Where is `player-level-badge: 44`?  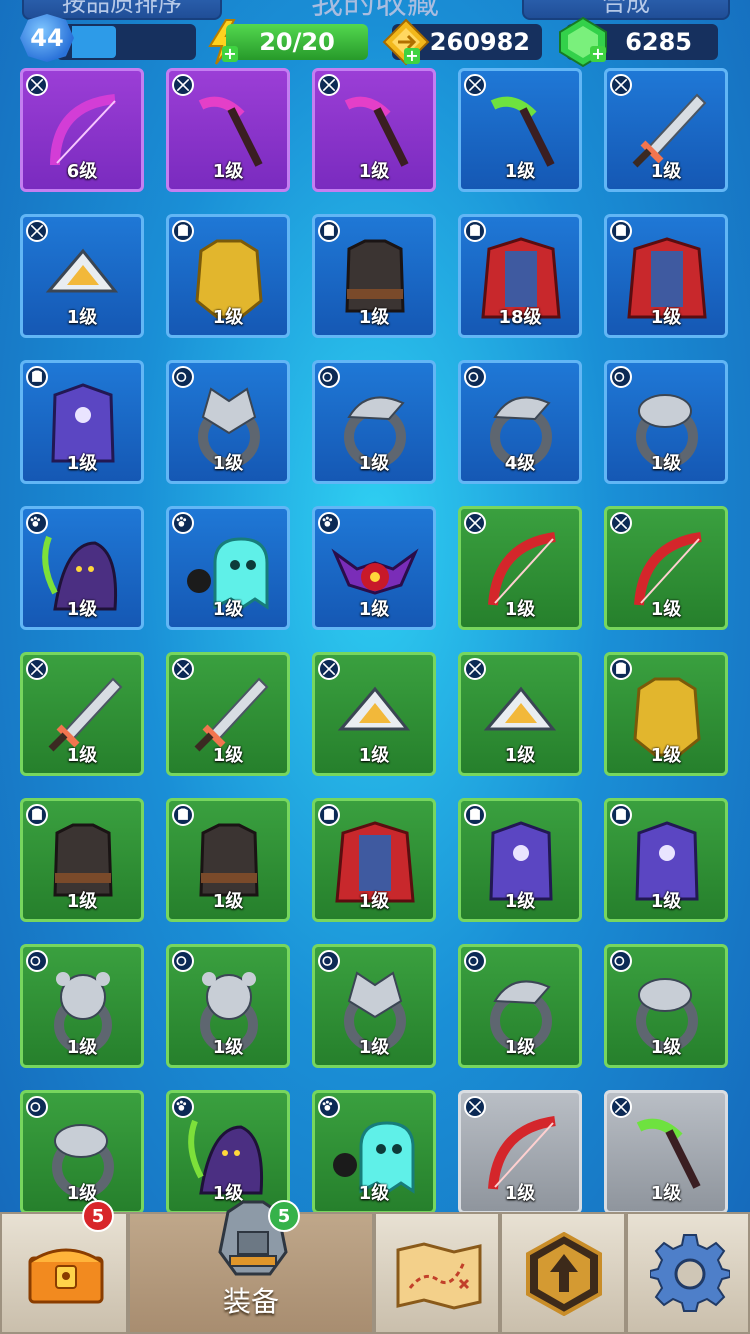 player-level-badge: 44 is located at coordinates (47, 38).